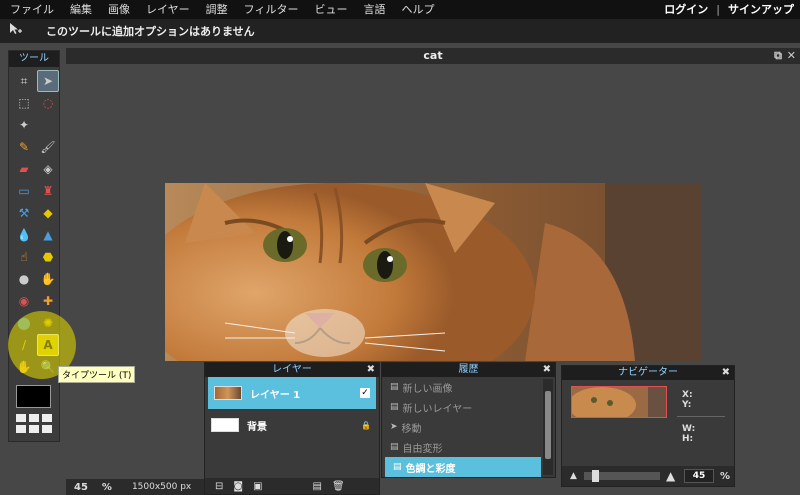 This screenshot has height=495, width=800. Describe the element at coordinates (97, 374) in the screenshot. I see `tool-tooltip: タイプツール (T)` at that location.